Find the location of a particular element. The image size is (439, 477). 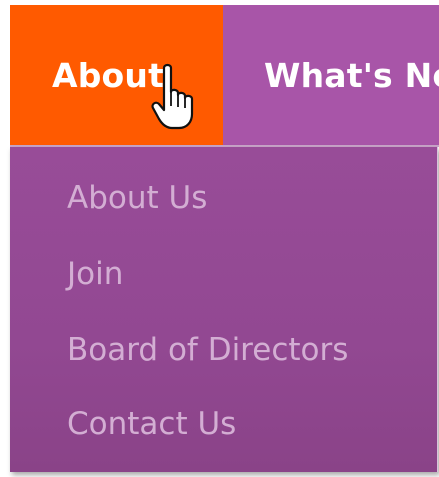

dropdown-item-join: Join is located at coordinates (95, 274).